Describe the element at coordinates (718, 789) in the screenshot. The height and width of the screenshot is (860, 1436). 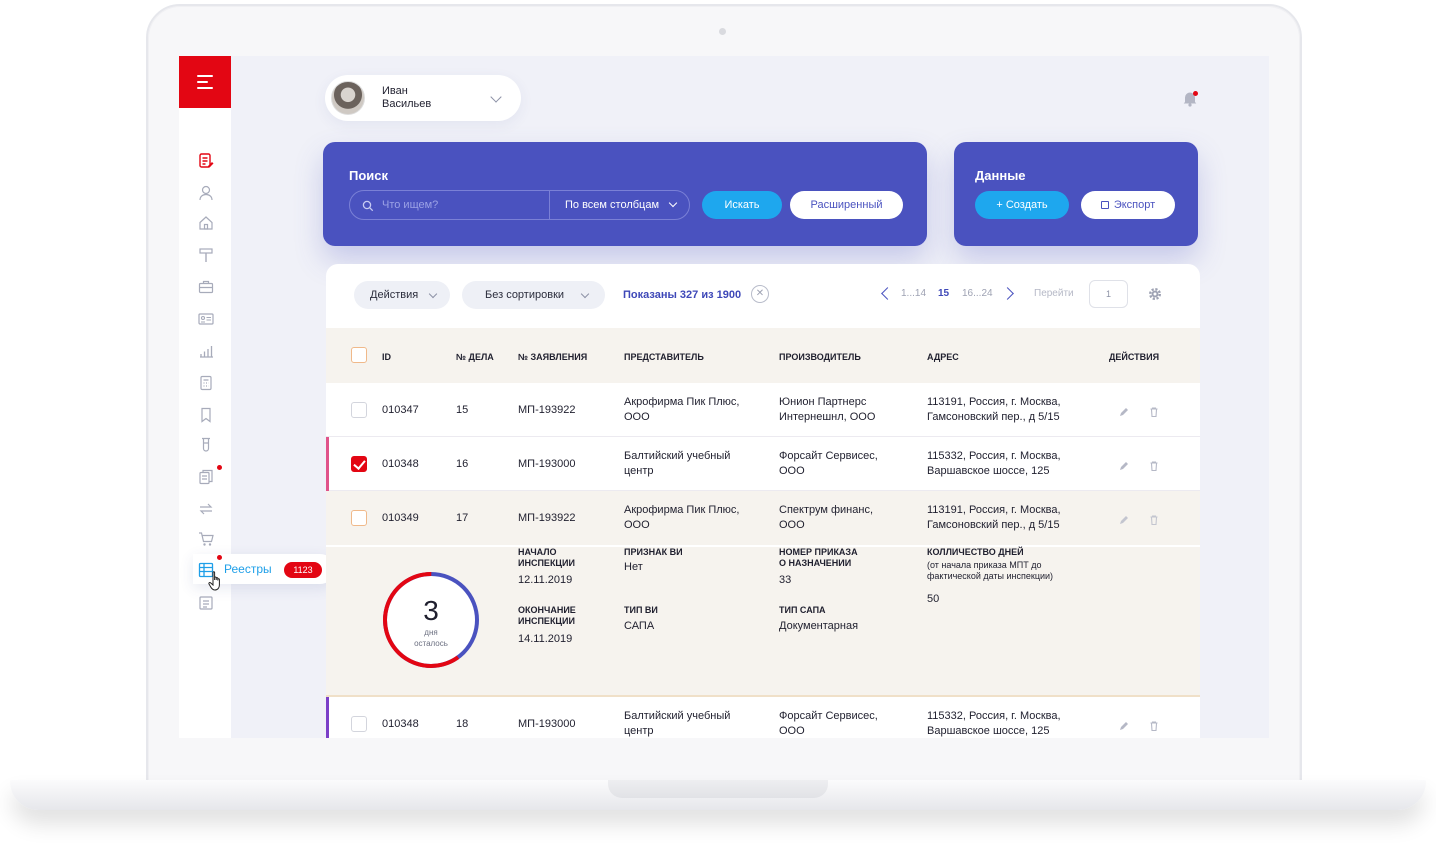
I see `laptop-notch` at that location.